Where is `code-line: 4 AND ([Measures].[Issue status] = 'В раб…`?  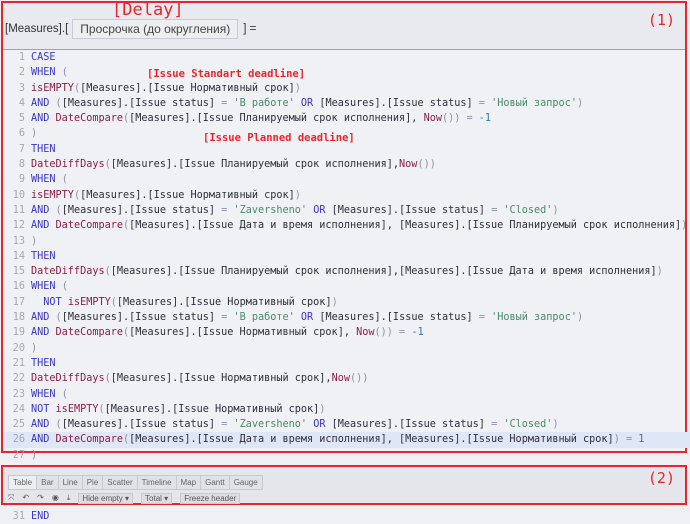
code-line: 4 AND ([Measures].[Issue status] = 'В раб… is located at coordinates (346, 103).